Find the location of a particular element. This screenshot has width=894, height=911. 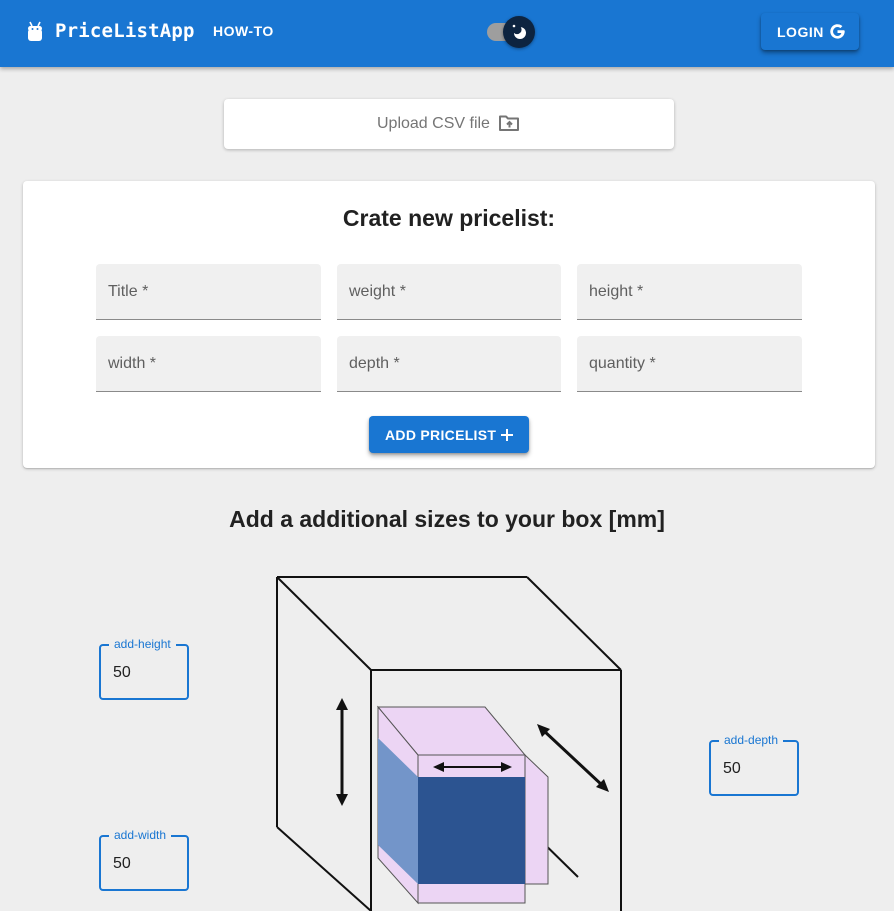

height-field: height * is located at coordinates (689, 292).